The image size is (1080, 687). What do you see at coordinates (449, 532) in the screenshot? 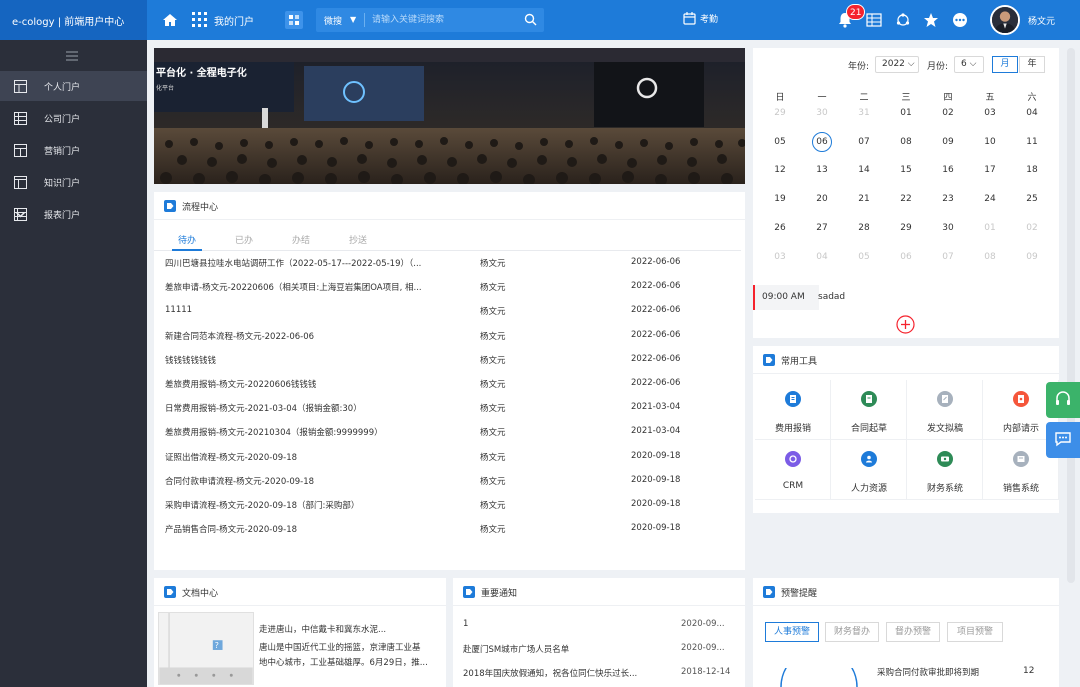
I see `table-row: 产品销售合同-杨文元-2020-09-18 杨文元 2020-09-18` at bounding box center [449, 532].